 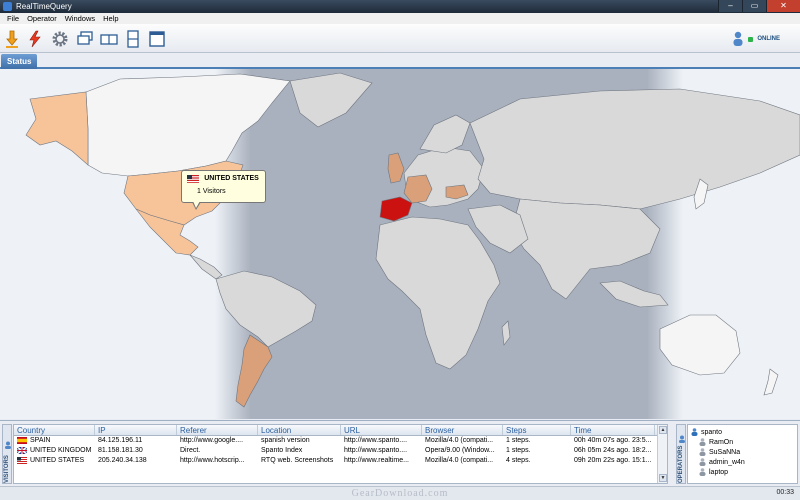 What do you see at coordinates (768, 39) in the screenshot?
I see `online-status-label: ONLINE` at bounding box center [768, 39].